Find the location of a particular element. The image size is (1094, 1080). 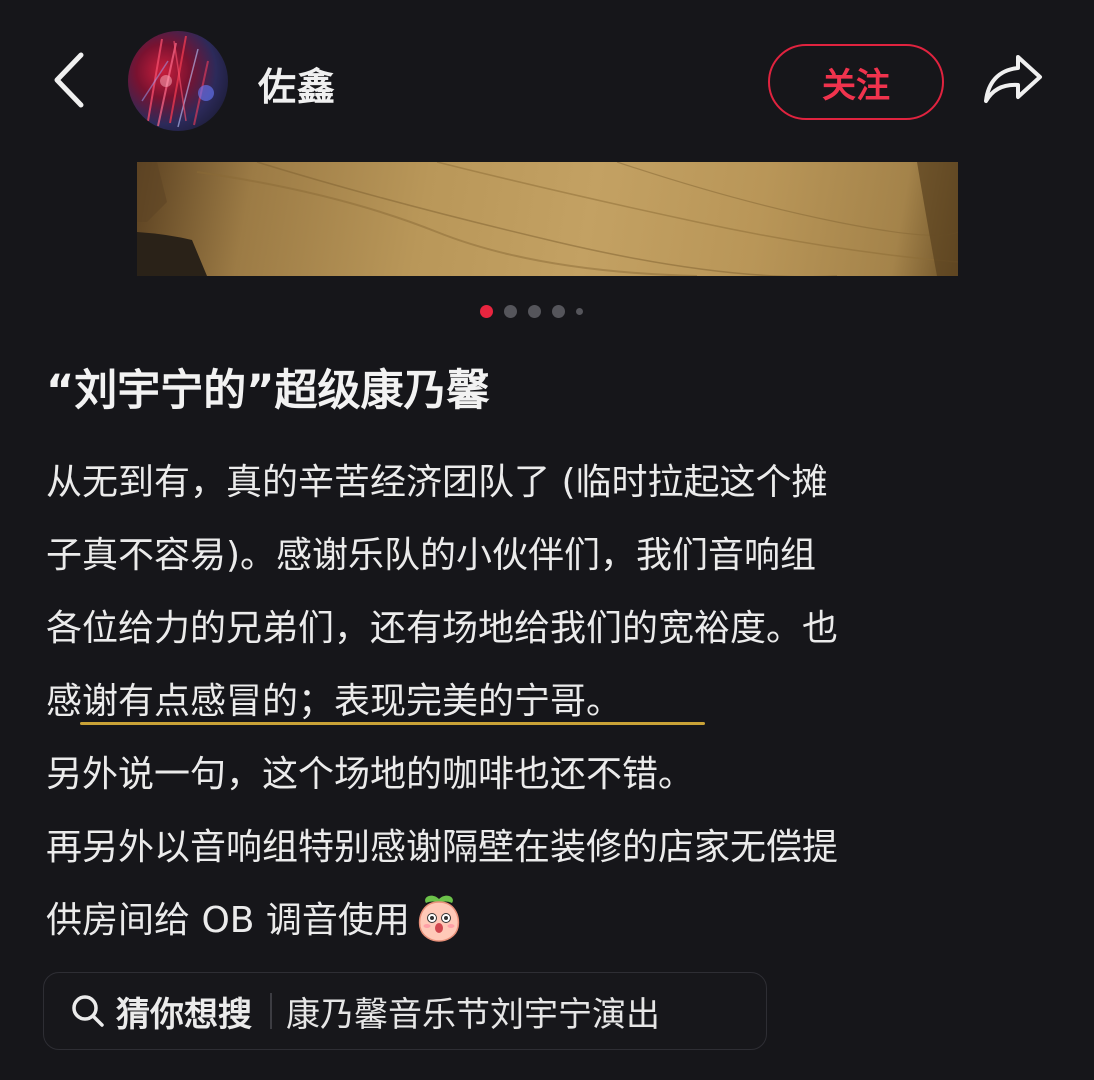

follow-button: 关注 is located at coordinates (856, 82).